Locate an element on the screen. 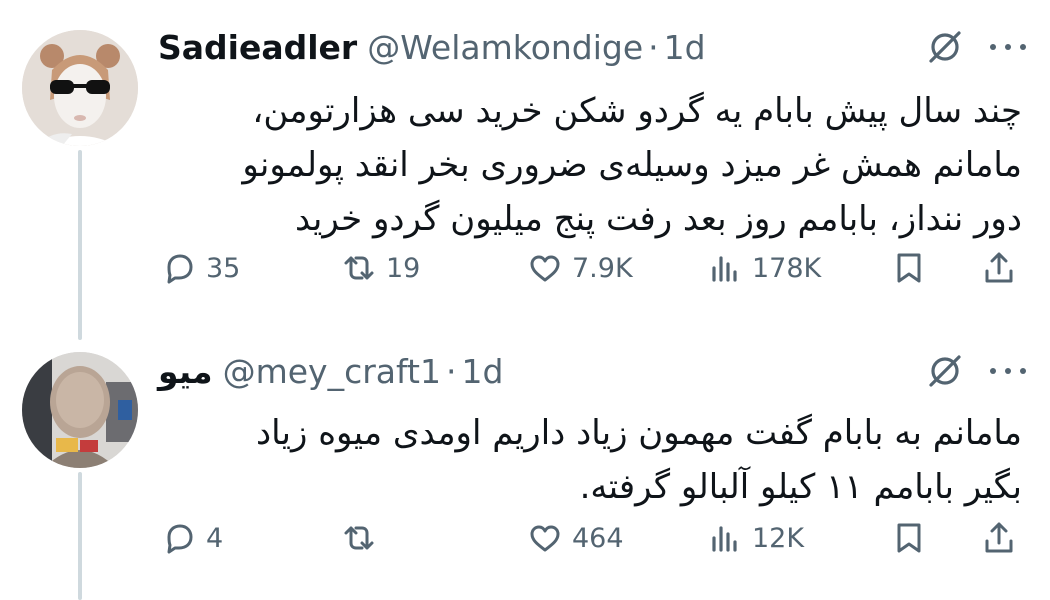 This screenshot has width=1050, height=600. like-button: 464 is located at coordinates (575, 538).